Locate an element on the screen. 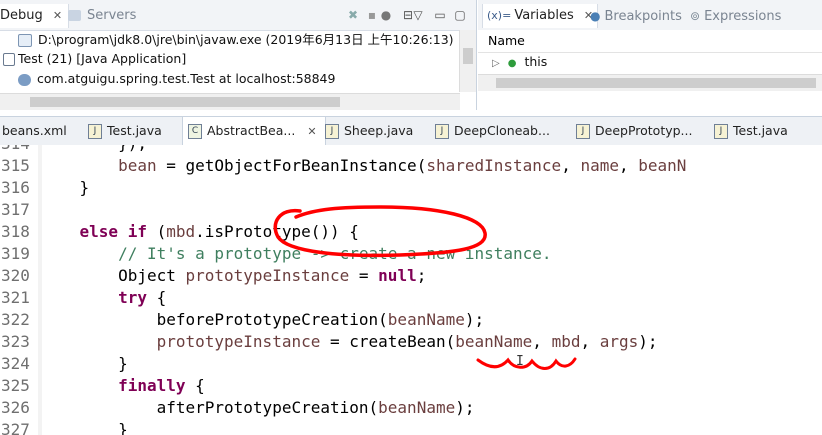  tab-variables-label: Variables is located at coordinates (544, 15).